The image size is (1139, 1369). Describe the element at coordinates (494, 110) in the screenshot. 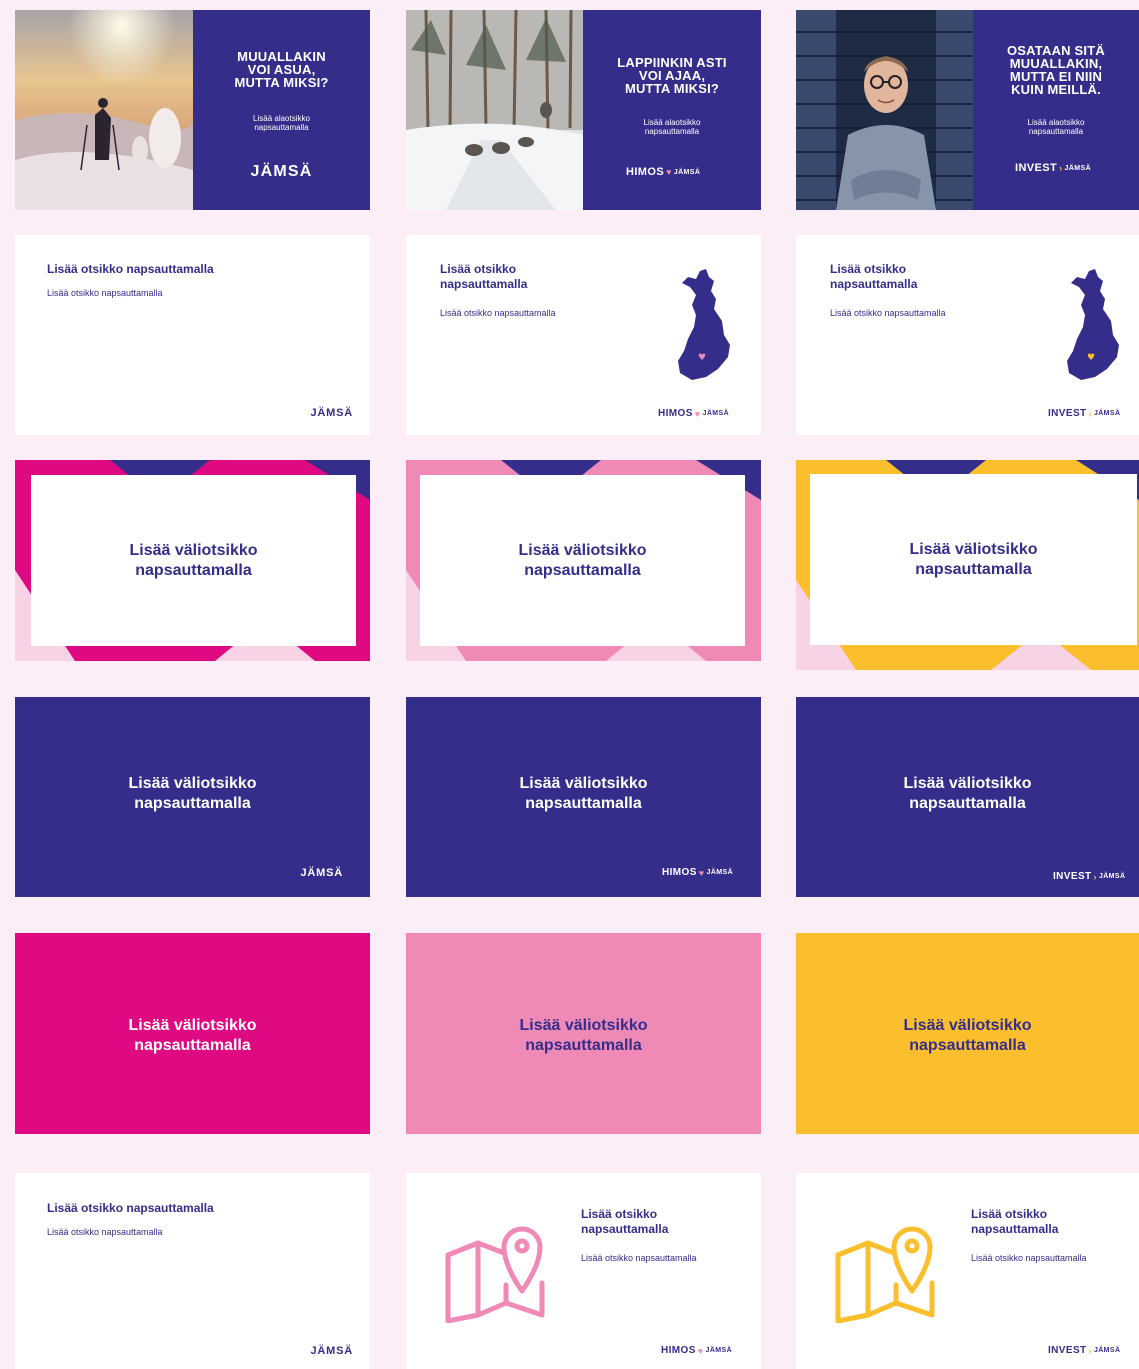

I see `husky-sled-photo` at that location.